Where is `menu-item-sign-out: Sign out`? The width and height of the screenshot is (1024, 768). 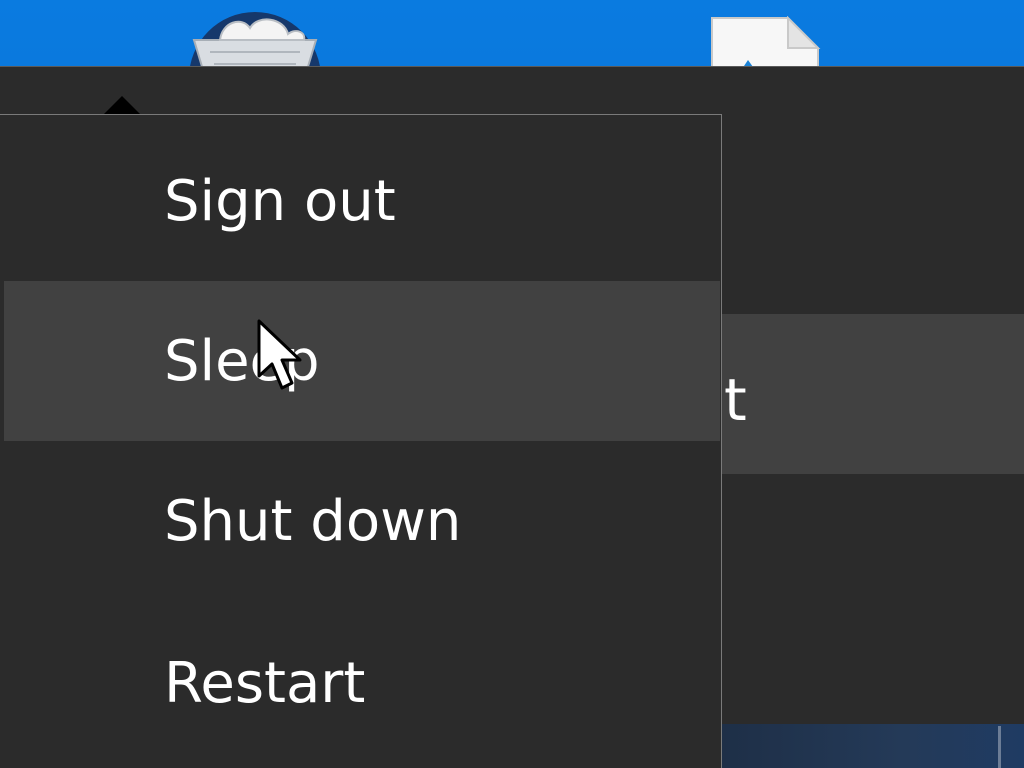 menu-item-sign-out: Sign out is located at coordinates (362, 201).